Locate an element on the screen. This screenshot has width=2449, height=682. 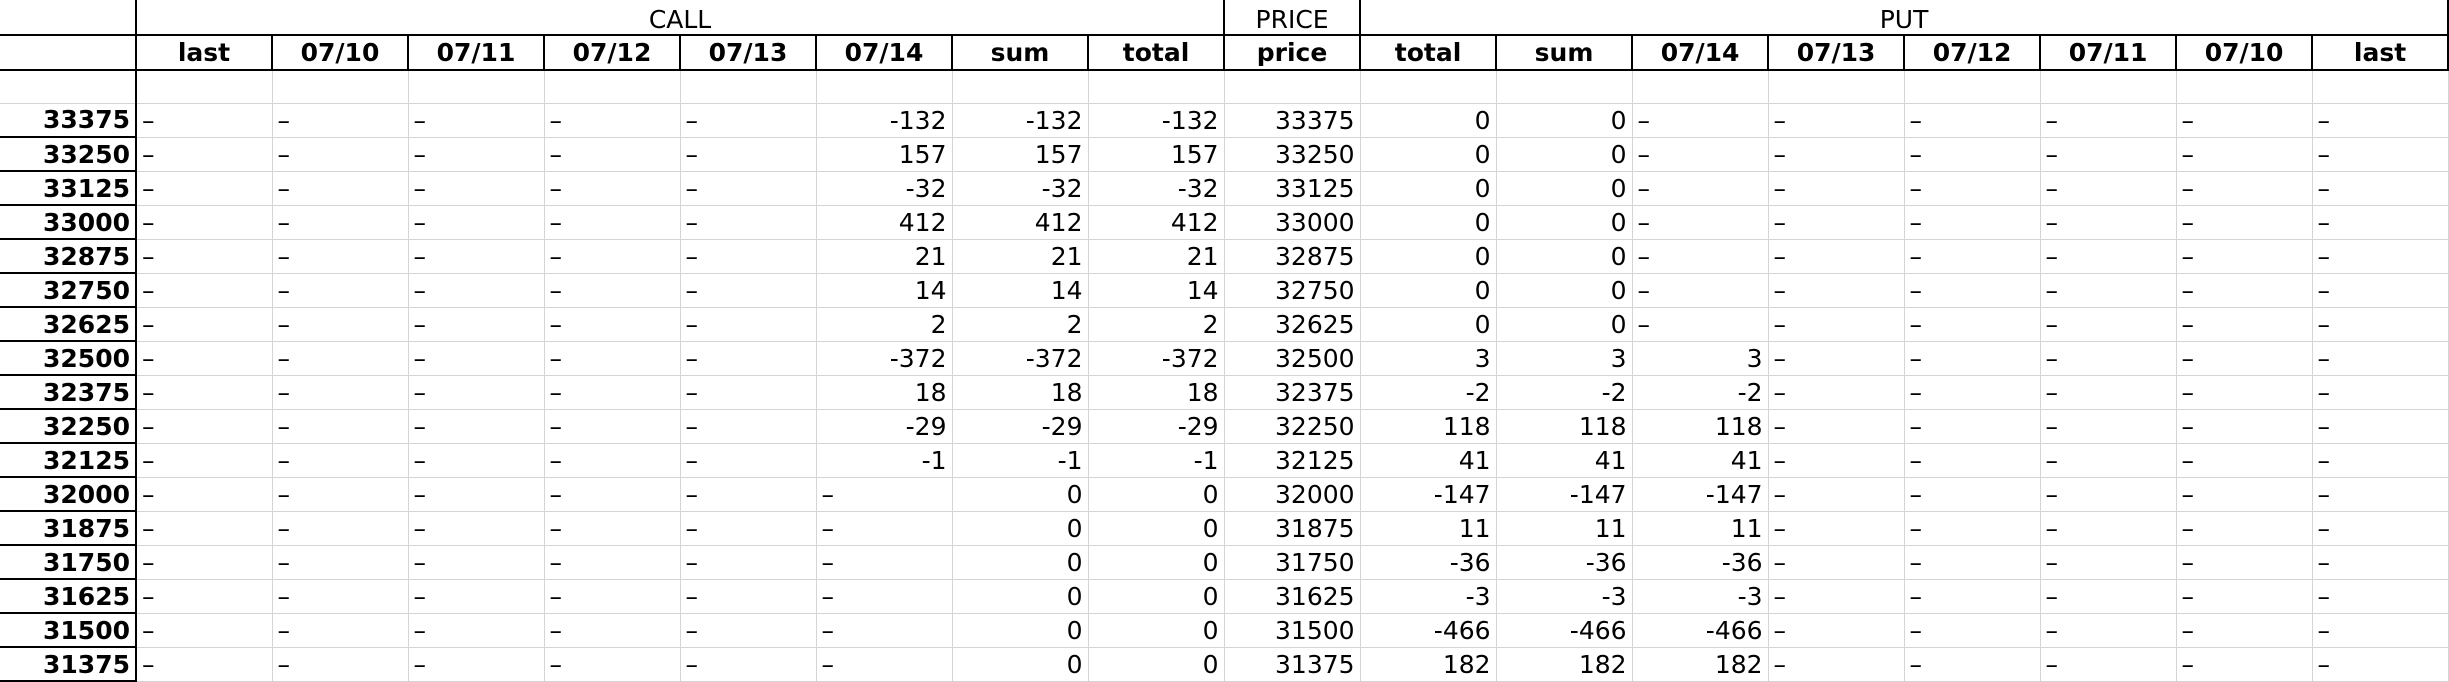
column-header: 07/12 is located at coordinates (1973, 53).